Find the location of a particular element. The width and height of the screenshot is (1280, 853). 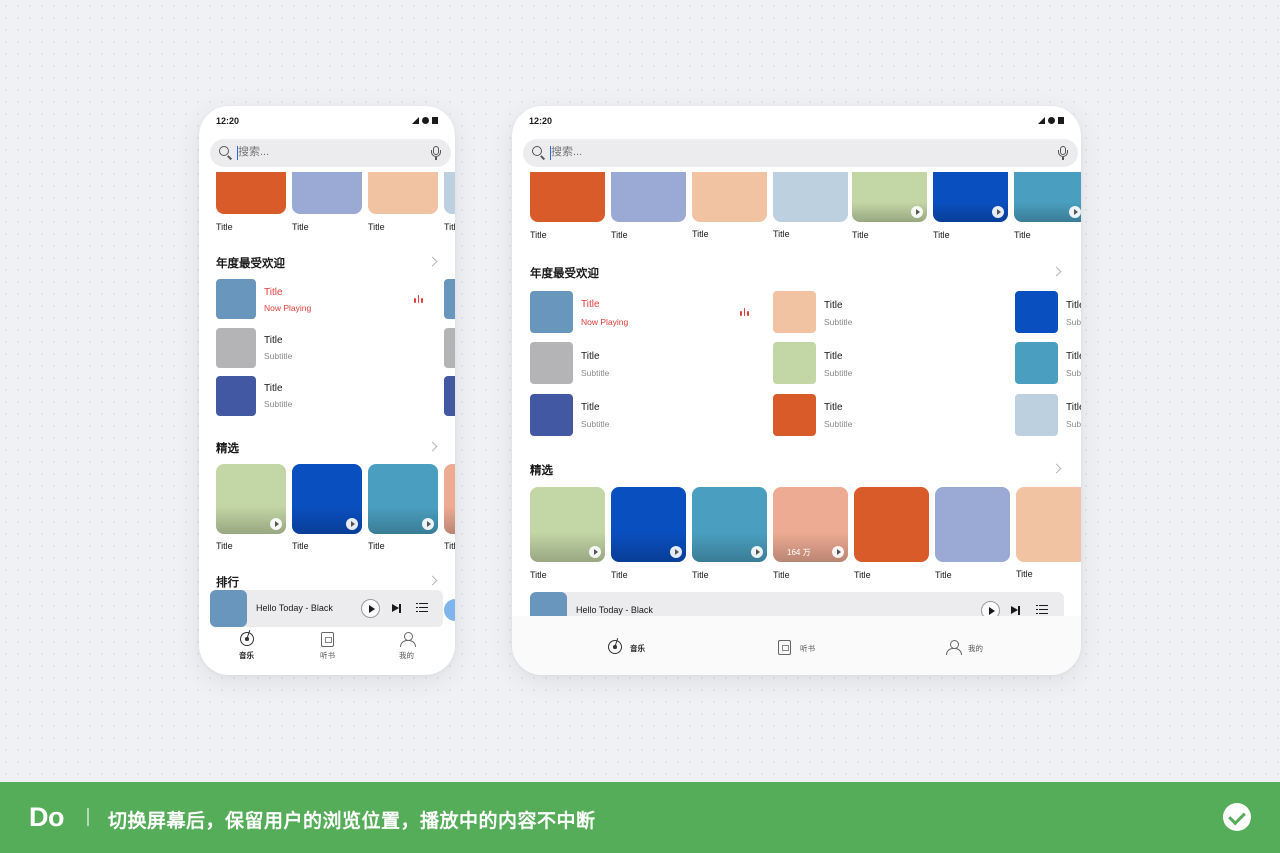

profile-icon is located at coordinates (408, 639).